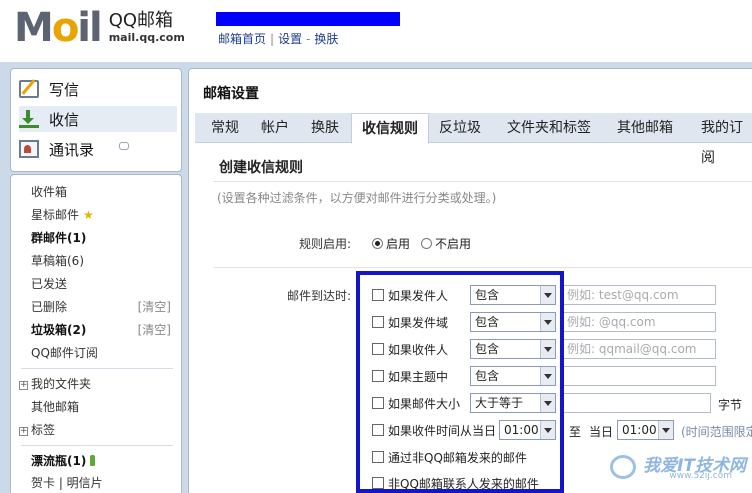 The width and height of the screenshot is (752, 493). Describe the element at coordinates (105, 215) in the screenshot. I see `folder-starred: 星标邮件 ★` at that location.